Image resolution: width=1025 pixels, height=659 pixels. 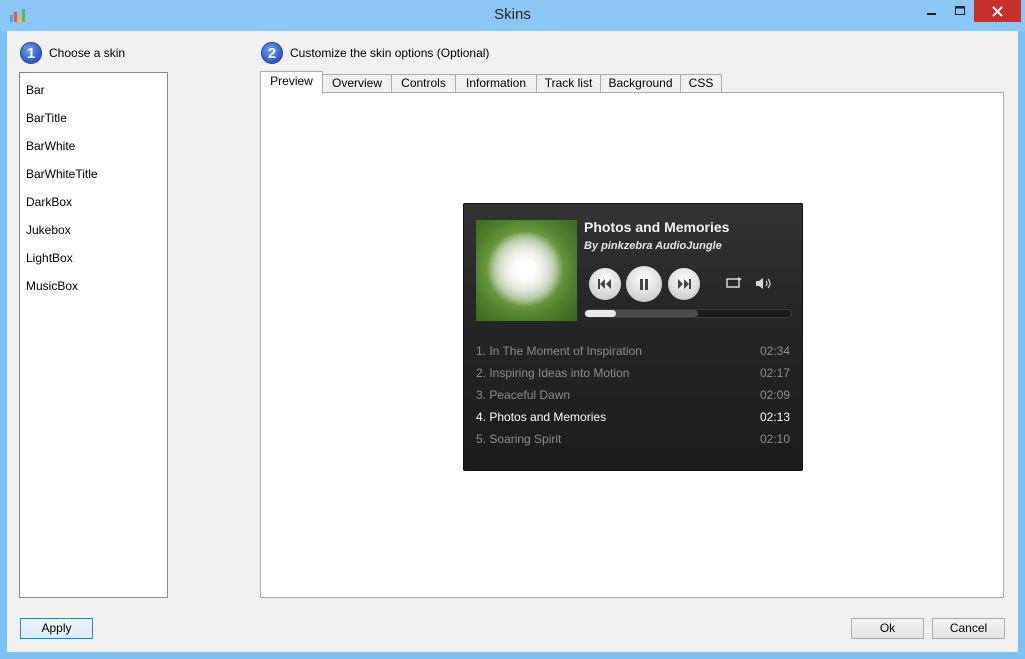 I want to click on tab-preview: Preview, so click(x=291, y=82).